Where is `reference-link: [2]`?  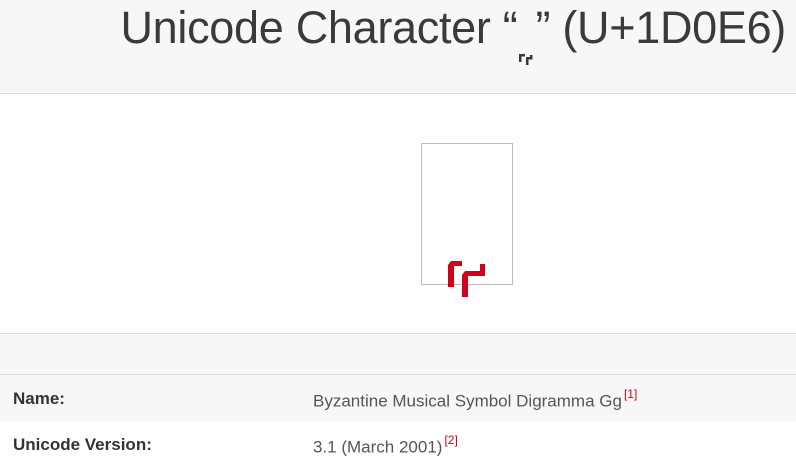 reference-link: [2] is located at coordinates (450, 440).